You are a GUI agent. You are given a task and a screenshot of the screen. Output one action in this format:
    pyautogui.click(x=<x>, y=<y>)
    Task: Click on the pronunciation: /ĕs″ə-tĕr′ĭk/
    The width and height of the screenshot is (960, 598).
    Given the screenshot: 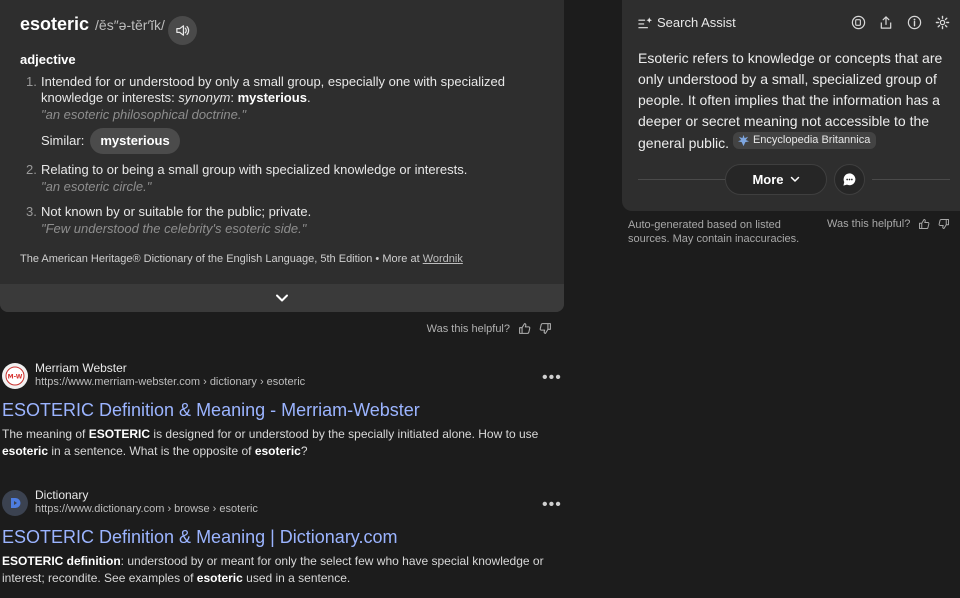 What is the action you would take?
    pyautogui.click(x=130, y=24)
    